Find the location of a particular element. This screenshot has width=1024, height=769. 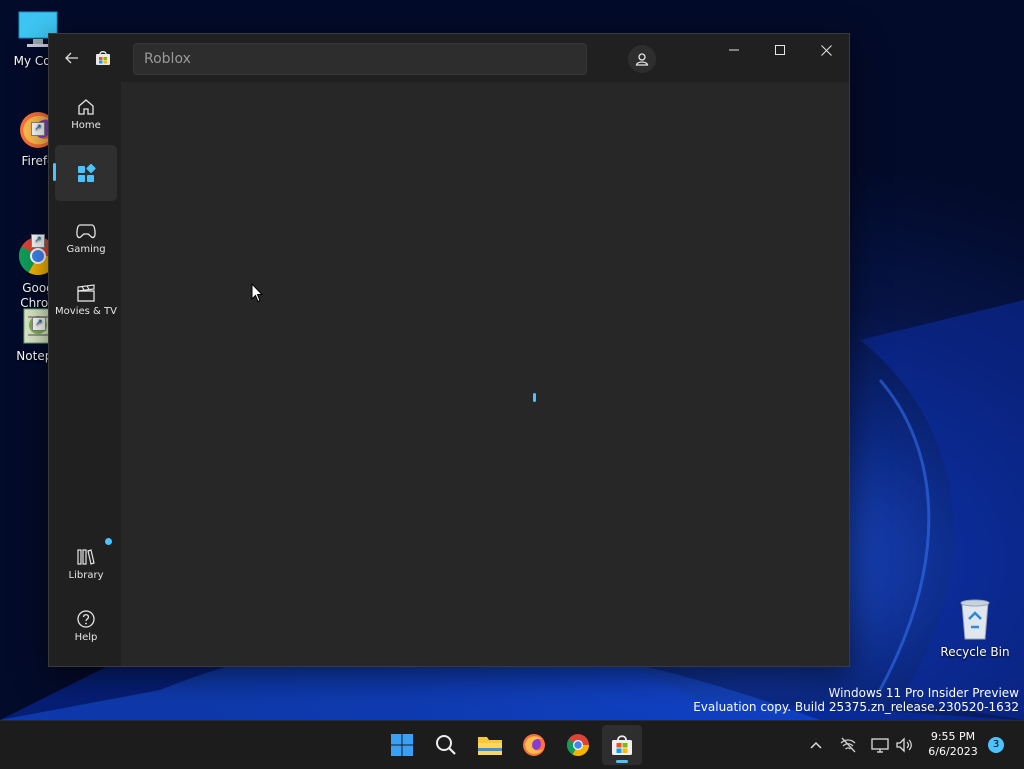

minimize-button is located at coordinates (734, 50).